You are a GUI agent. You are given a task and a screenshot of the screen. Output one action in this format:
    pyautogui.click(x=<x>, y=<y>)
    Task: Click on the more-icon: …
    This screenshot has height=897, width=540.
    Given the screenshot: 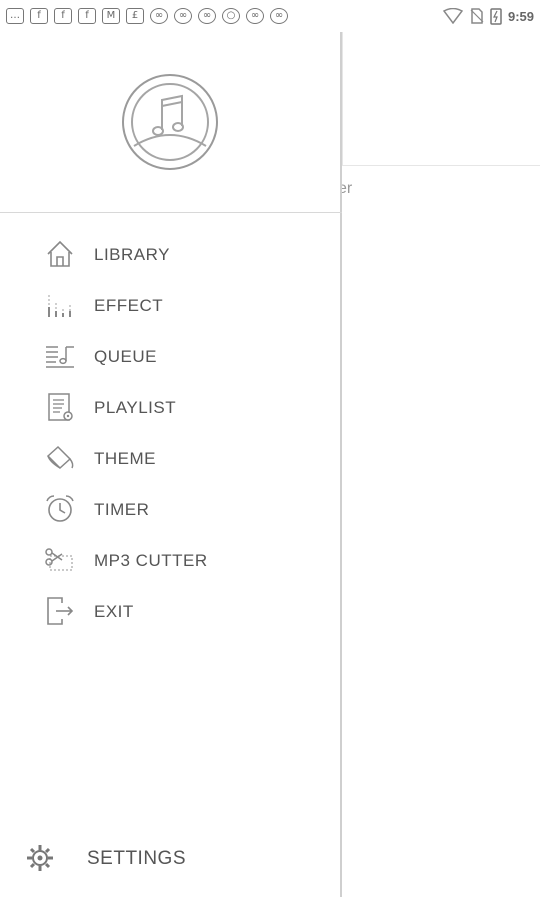 What is the action you would take?
    pyautogui.click(x=15, y=16)
    